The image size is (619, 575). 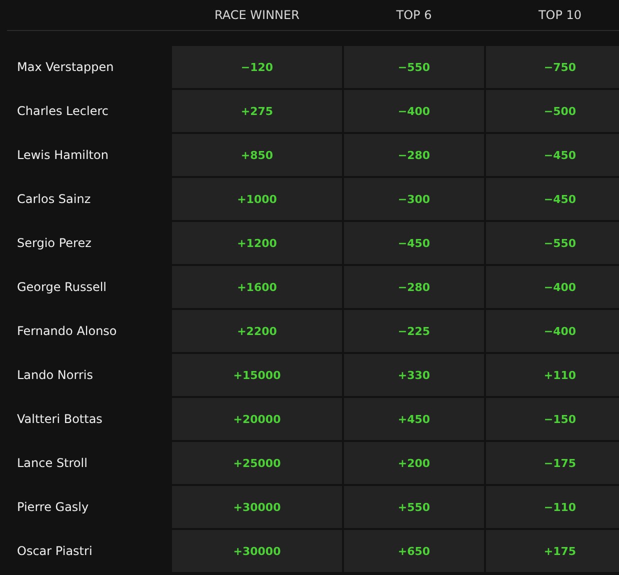 What do you see at coordinates (552, 419) in the screenshot?
I see `odds-button: −150` at bounding box center [552, 419].